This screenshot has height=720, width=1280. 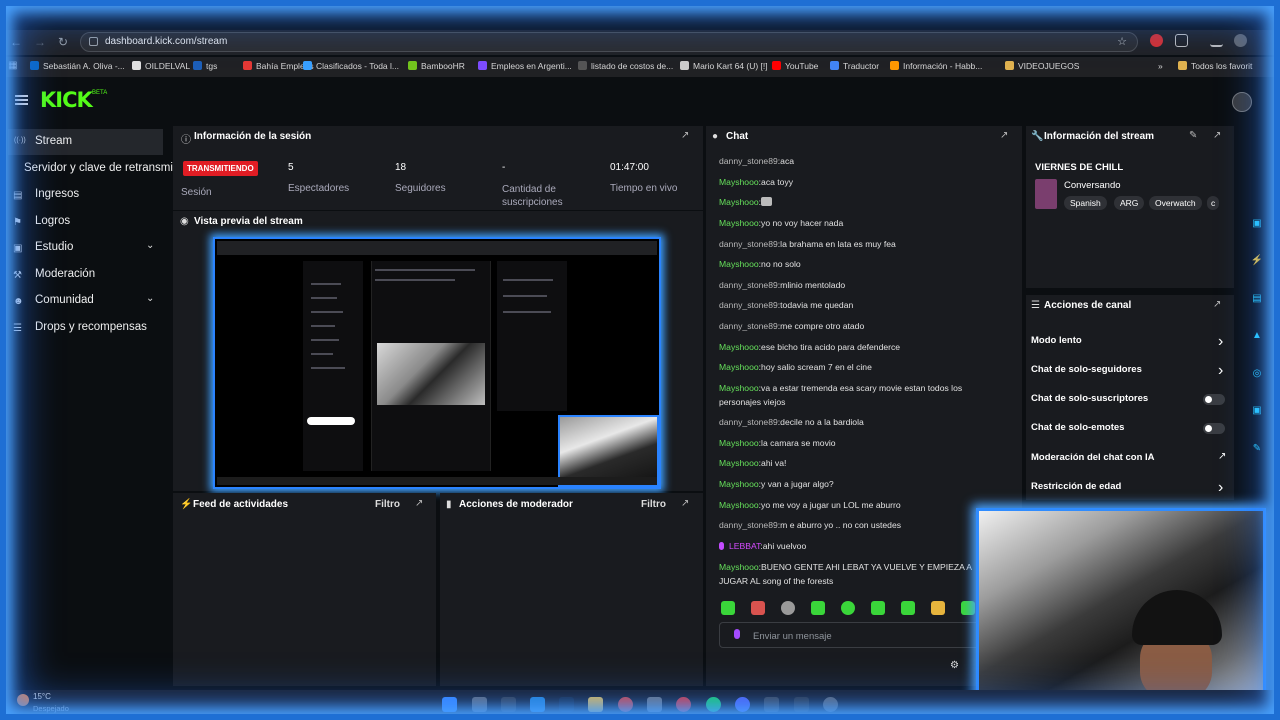 I want to click on stream-tag: c, so click(x=1213, y=203).